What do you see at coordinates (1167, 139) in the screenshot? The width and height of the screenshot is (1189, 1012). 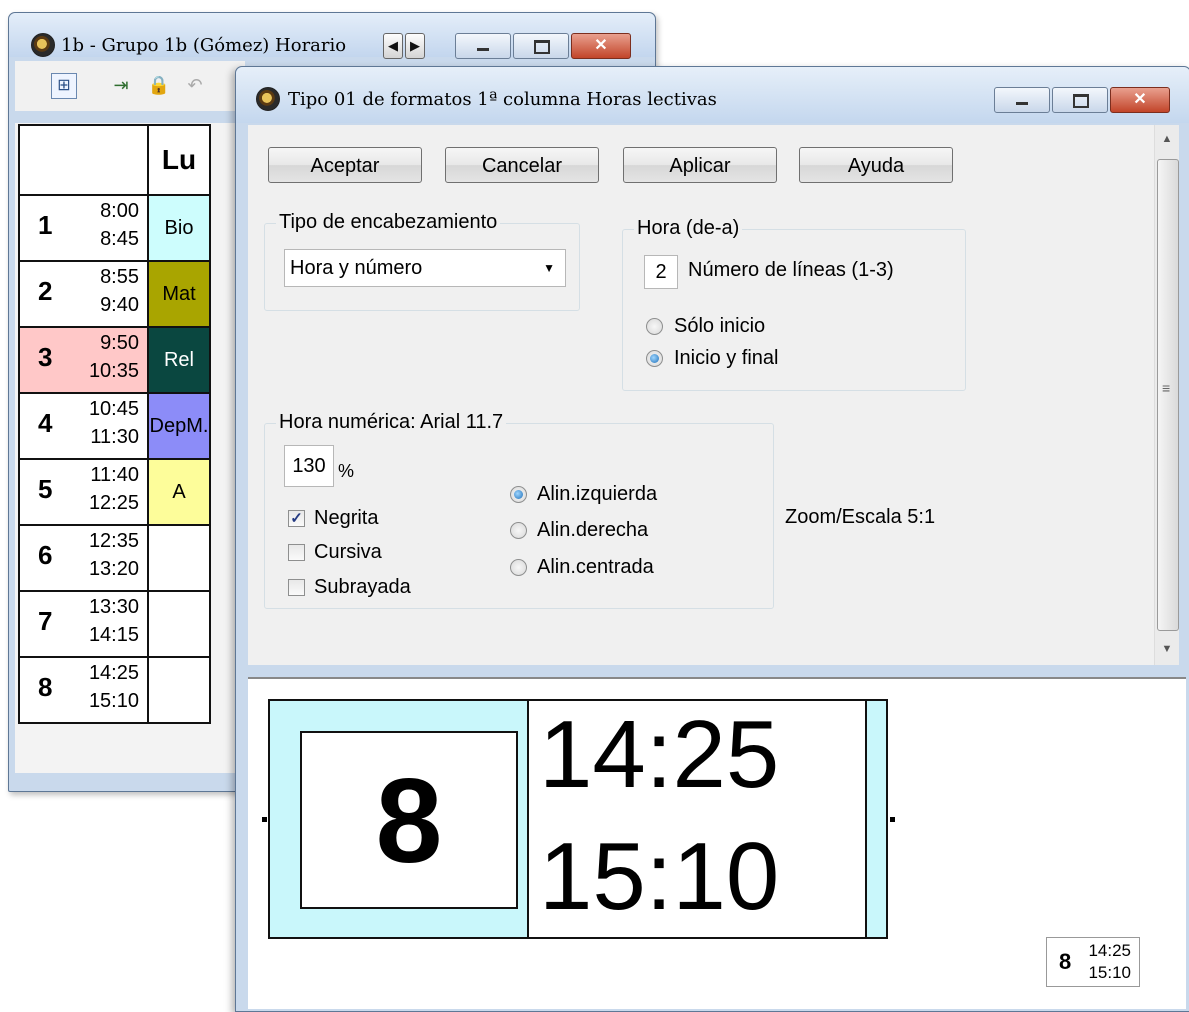 I see `scroll-up-arrow-icon: ▲` at bounding box center [1167, 139].